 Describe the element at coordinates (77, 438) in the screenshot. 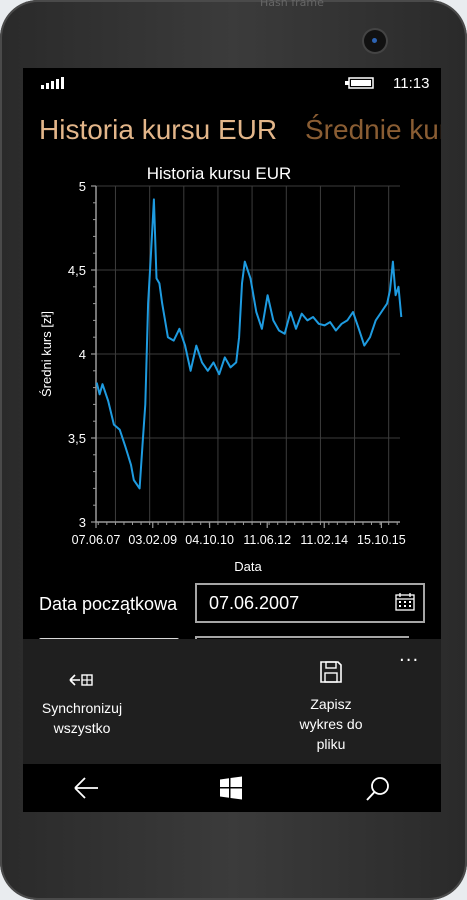

I see `y-tick-label: 3,5` at that location.